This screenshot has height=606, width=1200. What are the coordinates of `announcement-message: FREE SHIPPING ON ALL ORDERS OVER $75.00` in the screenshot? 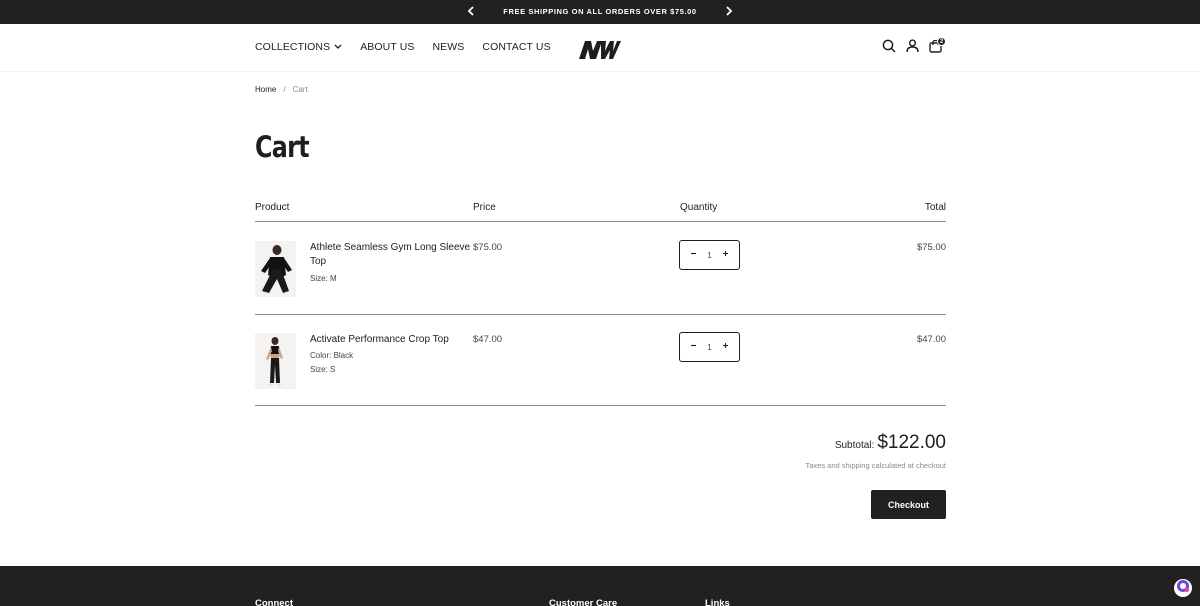 It's located at (600, 11).